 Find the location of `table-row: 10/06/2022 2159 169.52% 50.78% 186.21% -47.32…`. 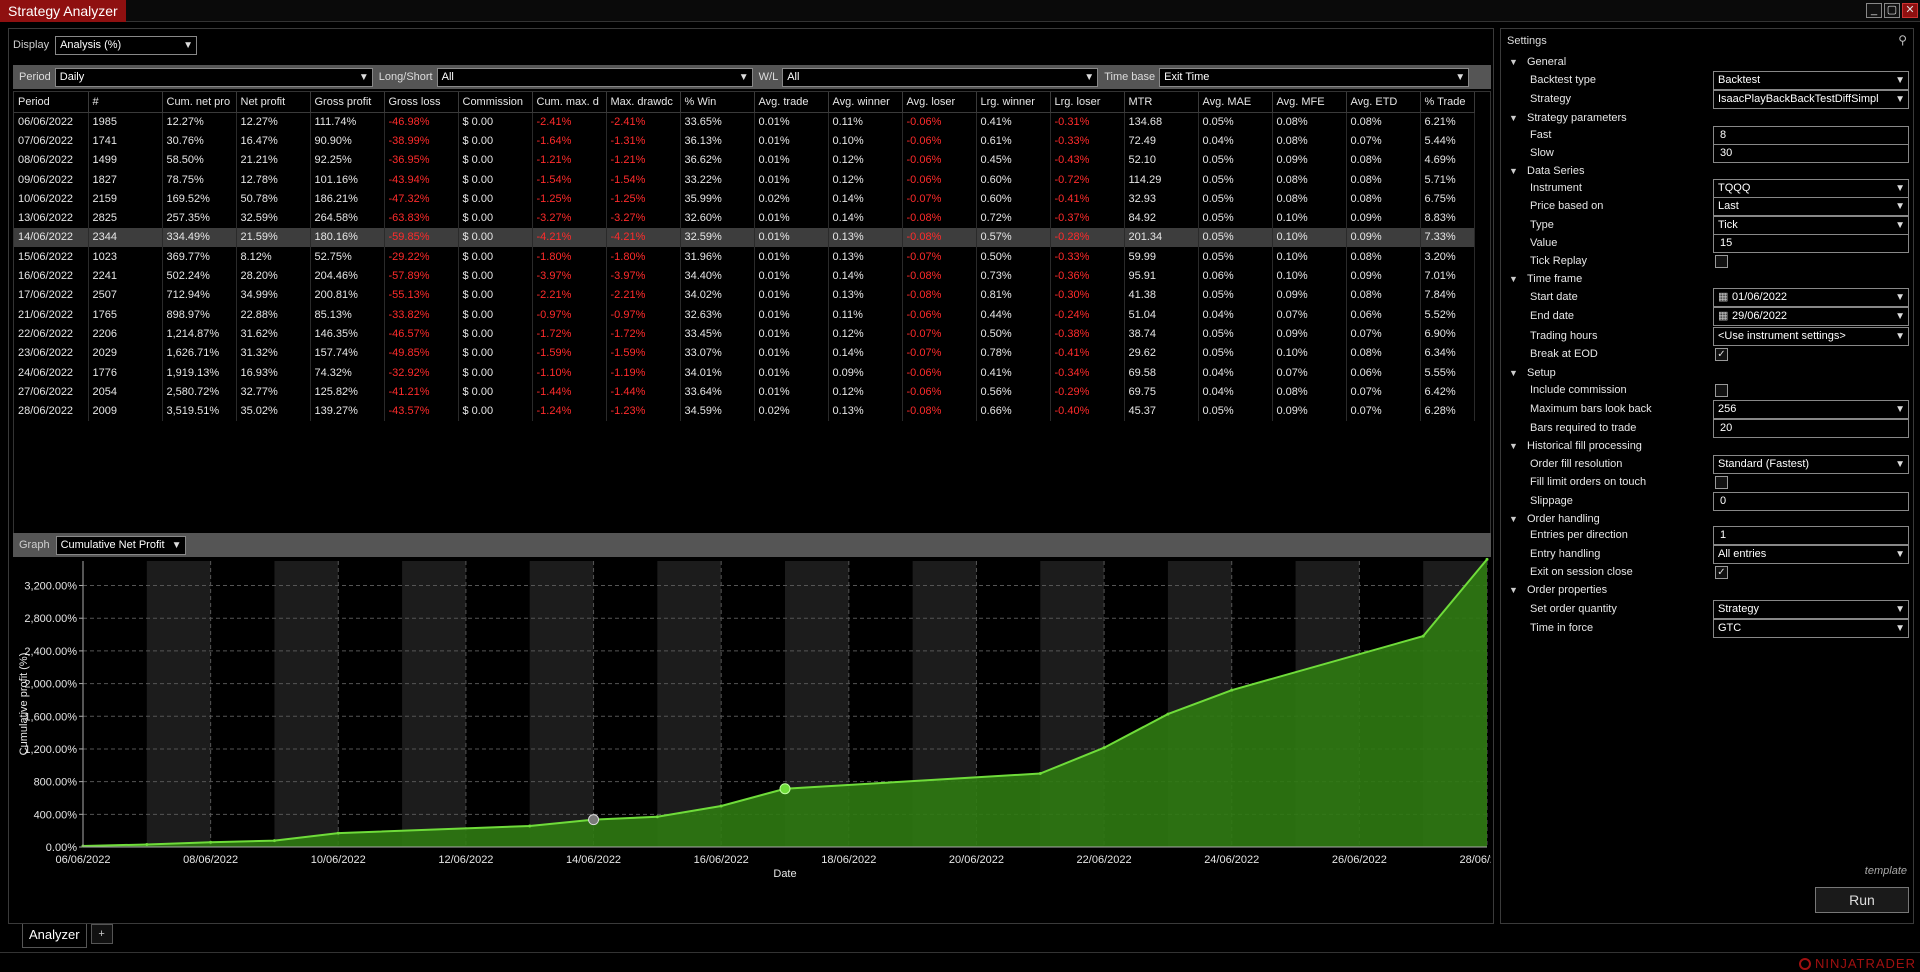

table-row: 10/06/2022 2159 169.52% 50.78% 186.21% -47.32… is located at coordinates (744, 199).